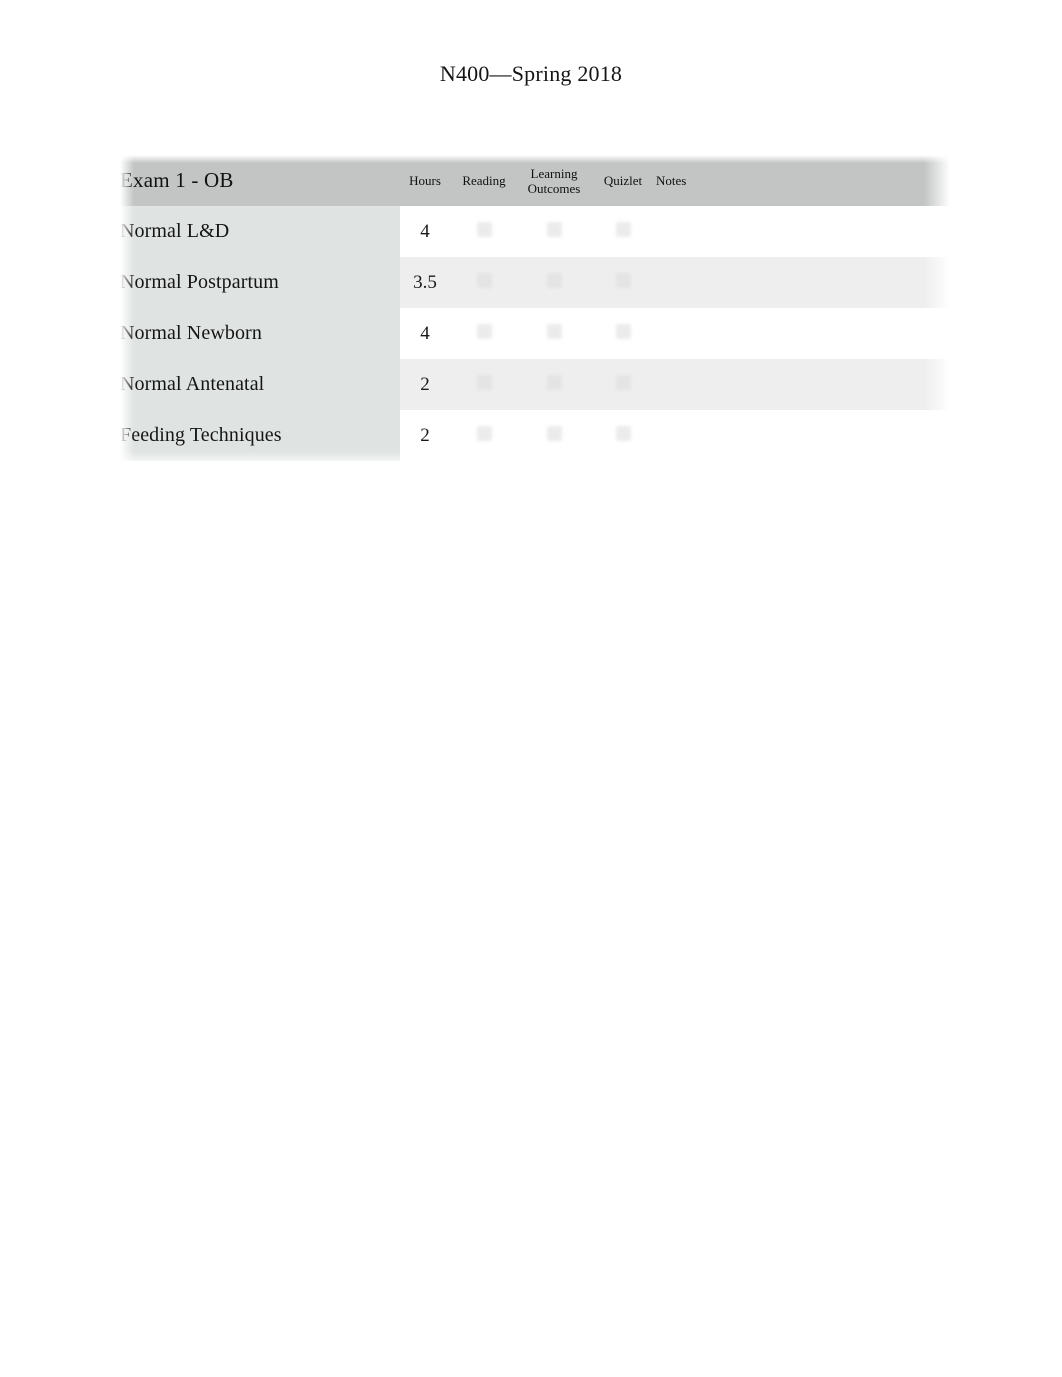 The height and width of the screenshot is (1377, 1062). I want to click on table-row: Feeding Techniques 2, so click(535, 435).